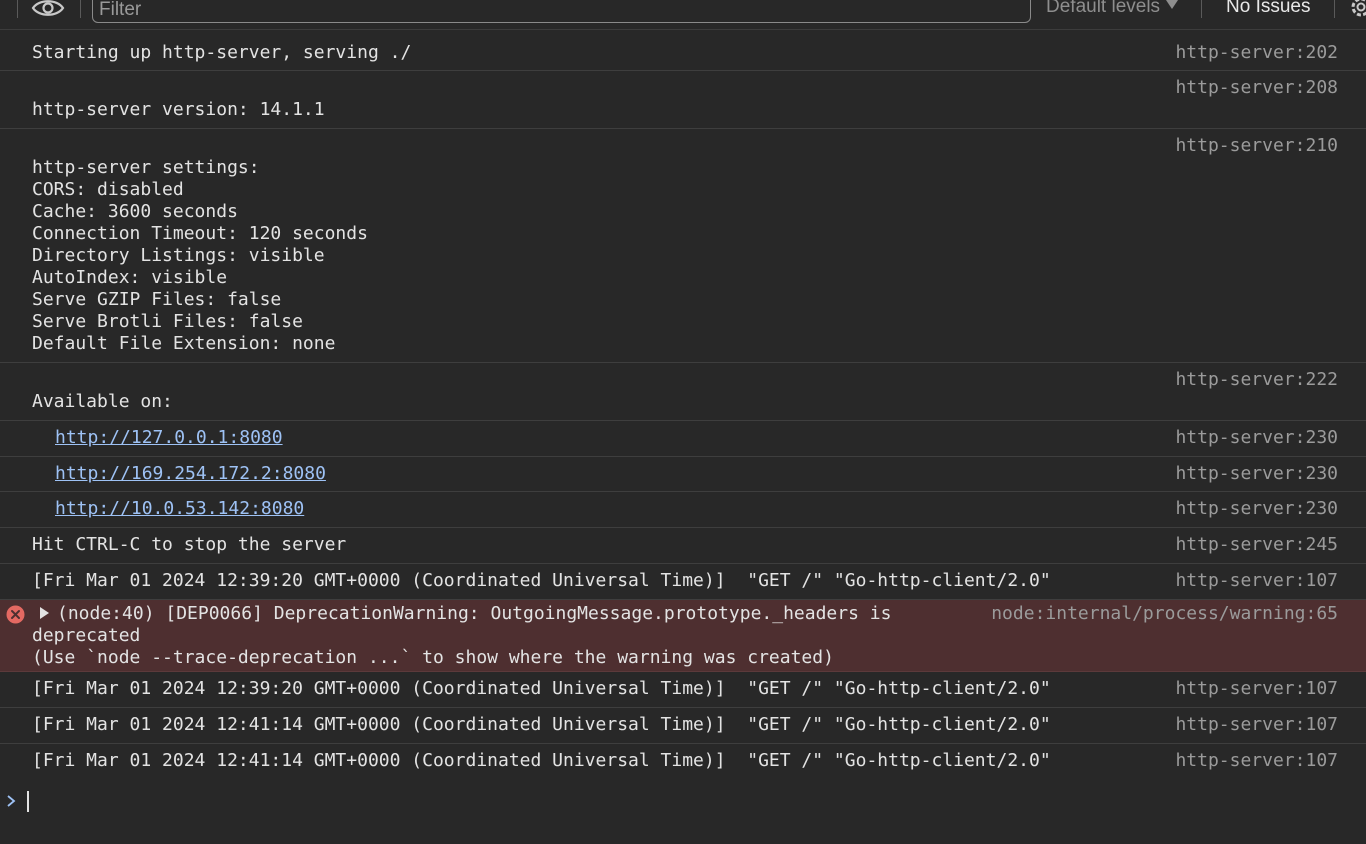 This screenshot has height=844, width=1366. What do you see at coordinates (135, 211) in the screenshot?
I see `message-line: Cache: 3600 seconds` at bounding box center [135, 211].